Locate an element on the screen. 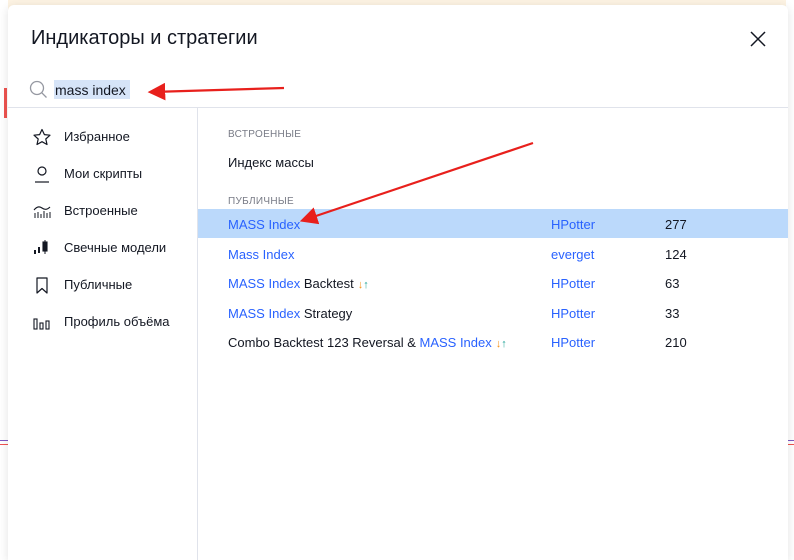 The width and height of the screenshot is (794, 560). public-result-row: MASS Index Strategy HPotter 33 is located at coordinates (493, 312).